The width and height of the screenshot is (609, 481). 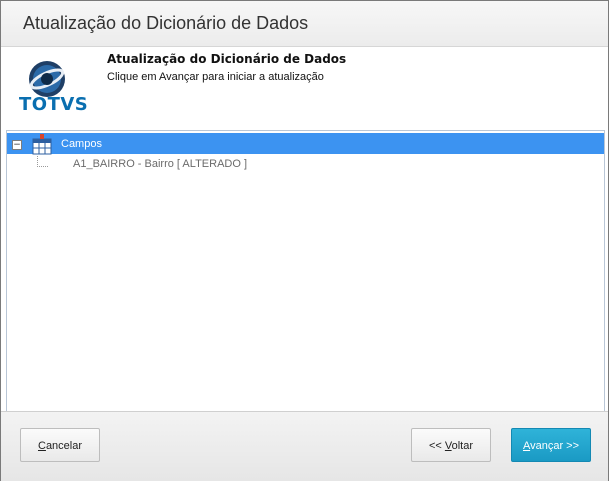 I want to click on back-button: << Voltar, so click(x=451, y=445).